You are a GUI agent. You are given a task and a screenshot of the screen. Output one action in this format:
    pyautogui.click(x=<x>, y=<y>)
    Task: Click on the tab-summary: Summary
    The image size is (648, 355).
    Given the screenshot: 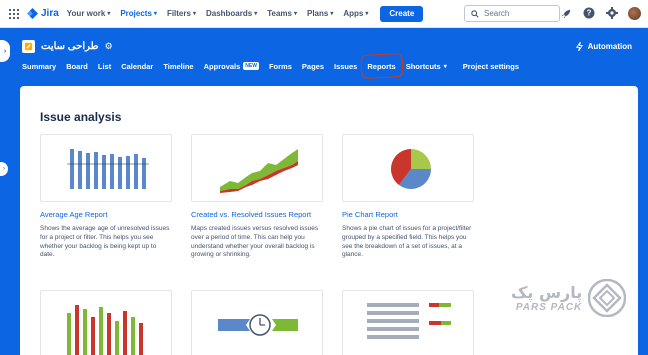 What is the action you would take?
    pyautogui.click(x=39, y=66)
    